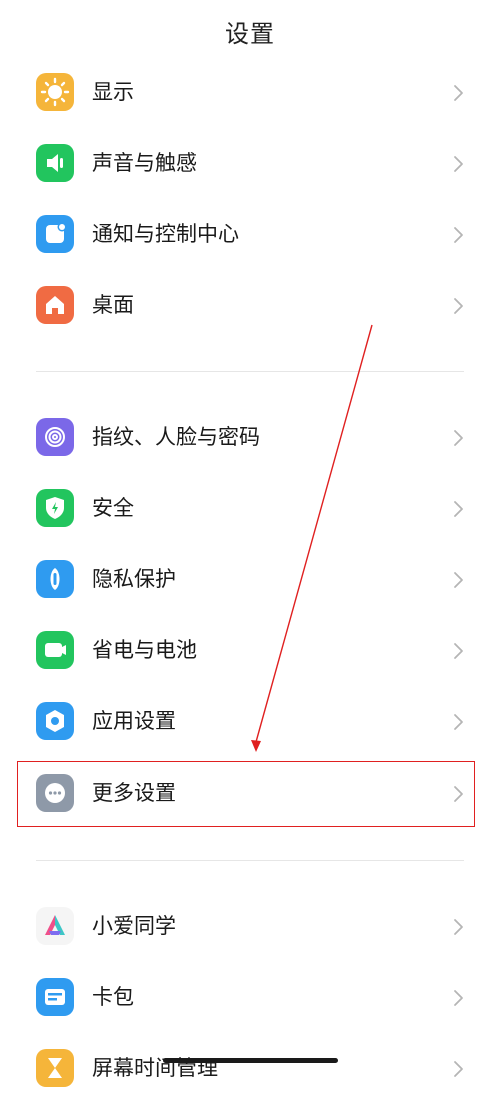 The image size is (500, 1105). Describe the element at coordinates (55, 437) in the screenshot. I see `fingerprint-icon` at that location.